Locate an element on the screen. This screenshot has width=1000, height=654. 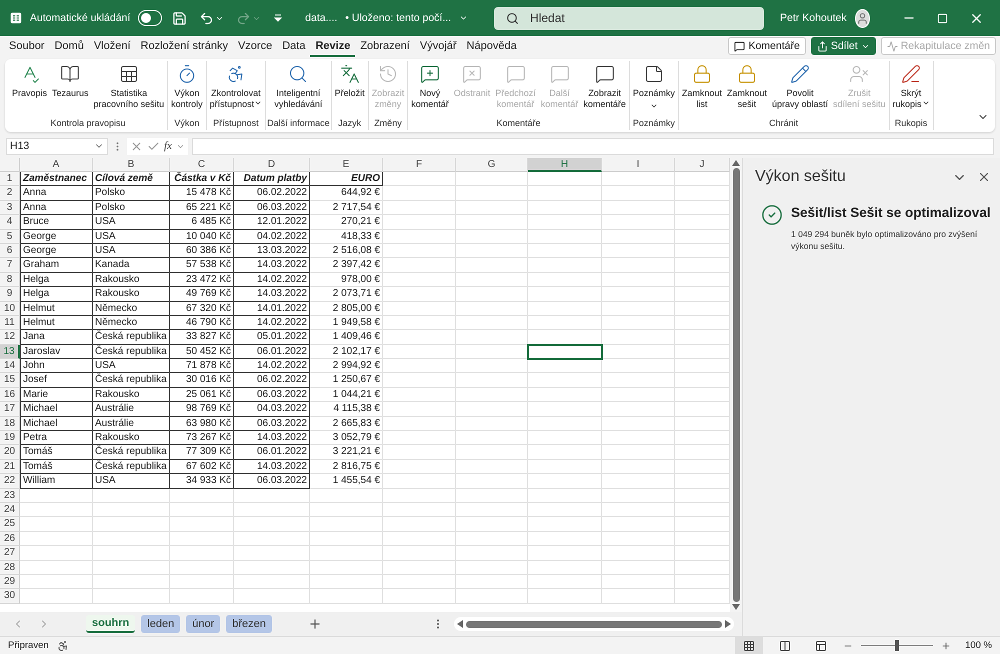
ribbon-button: Statistika pracovního sešitu is located at coordinates (129, 89).